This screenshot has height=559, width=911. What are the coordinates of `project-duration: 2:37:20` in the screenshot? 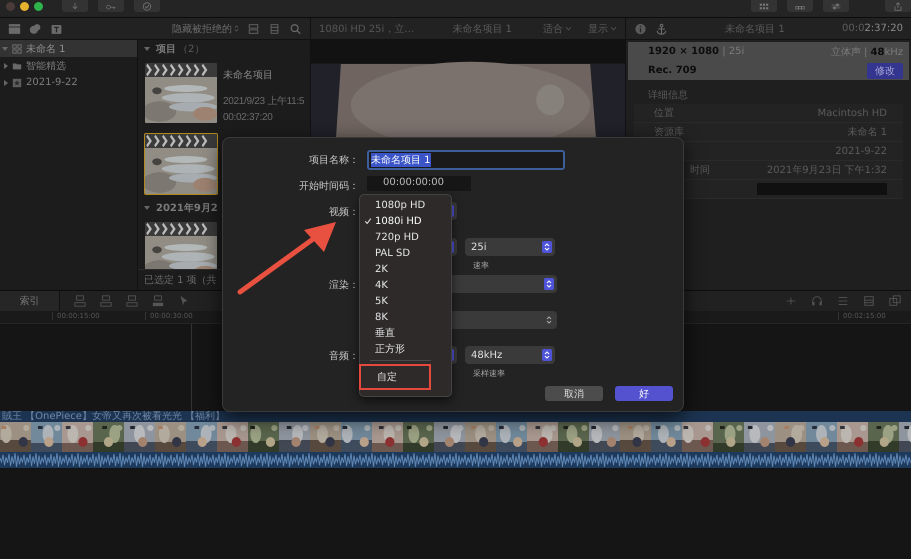 It's located at (883, 28).